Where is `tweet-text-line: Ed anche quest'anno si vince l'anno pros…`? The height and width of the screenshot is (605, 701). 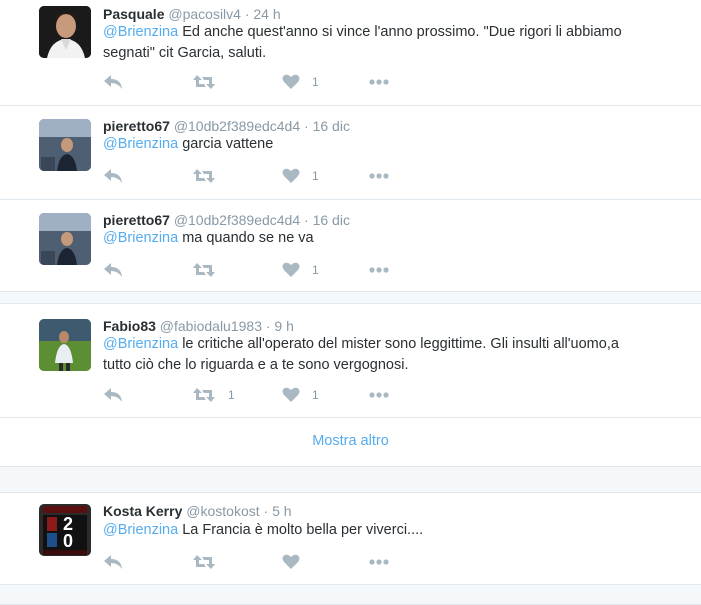
tweet-text-line: Ed anche quest'anno si vince l'anno pros… is located at coordinates (400, 32).